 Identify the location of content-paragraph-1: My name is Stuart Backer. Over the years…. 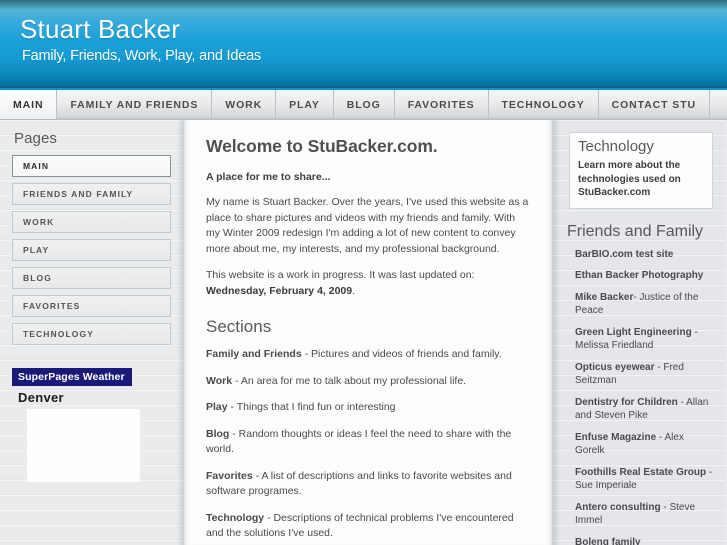
(367, 225).